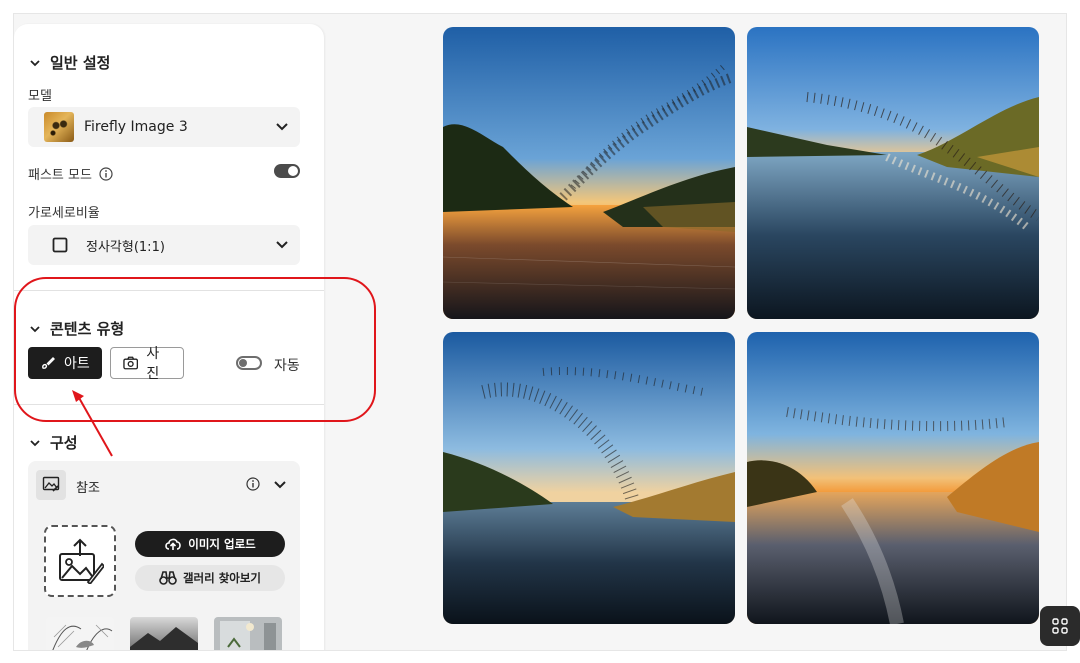 The image size is (1080, 663). What do you see at coordinates (60, 245) in the screenshot?
I see `square-icon` at bounding box center [60, 245].